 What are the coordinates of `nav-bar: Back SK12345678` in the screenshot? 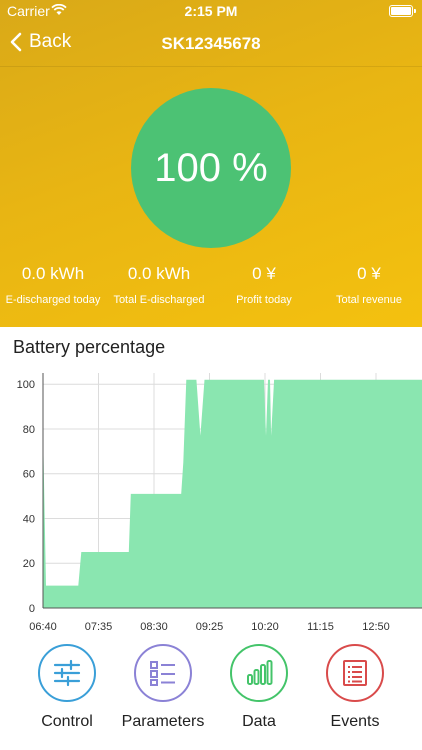 It's located at (211, 44).